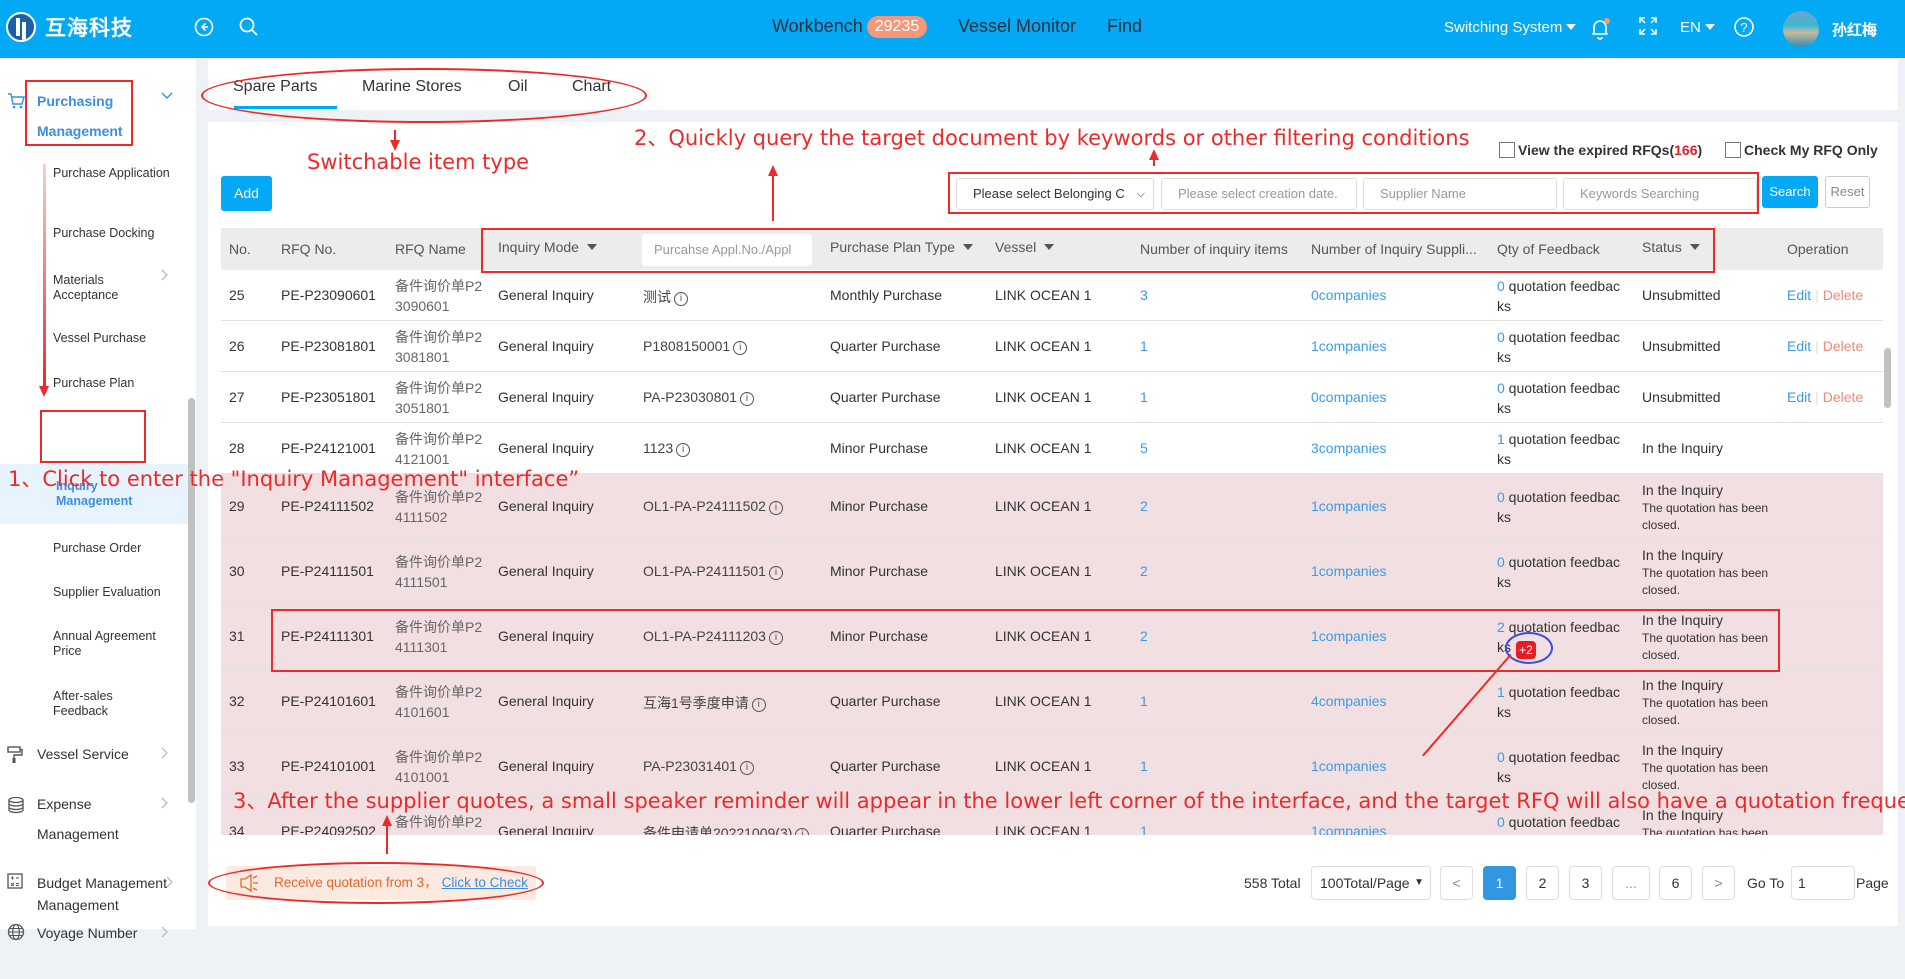 The image size is (1905, 979). Describe the element at coordinates (1542, 883) in the screenshot. I see `page-2-button: 2` at that location.